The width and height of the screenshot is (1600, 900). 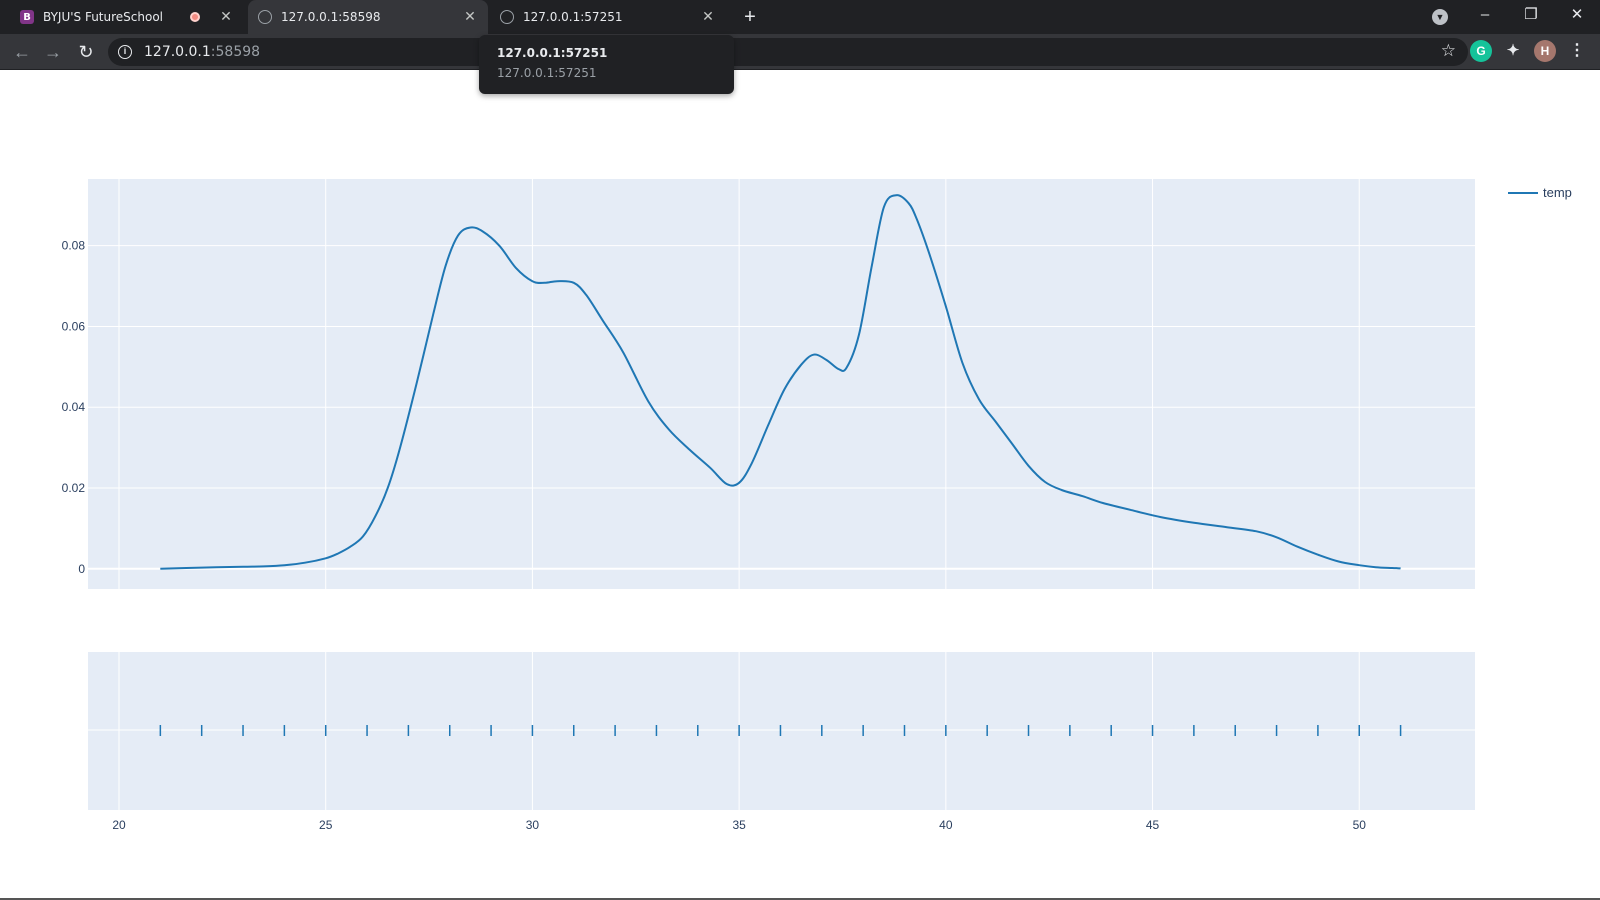 I want to click on x-tick-label: 50, so click(x=1360, y=825).